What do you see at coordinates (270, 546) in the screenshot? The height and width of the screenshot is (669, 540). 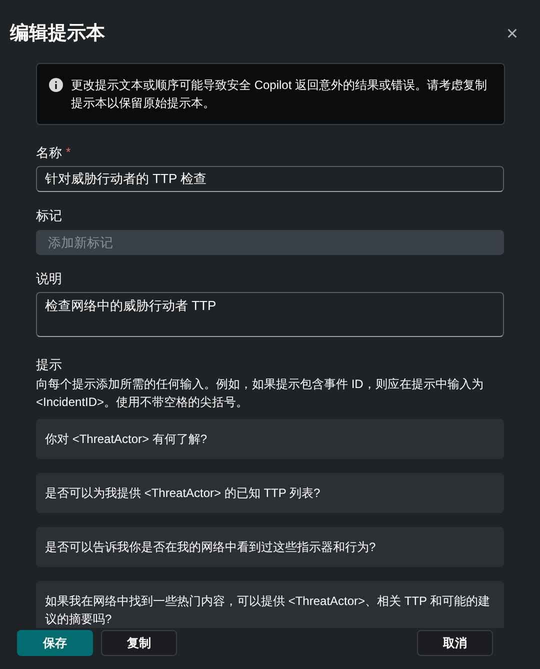 I see `prompt-card: 是否可以告诉我你是否在我的网络中看到过这些指示器和行为?` at bounding box center [270, 546].